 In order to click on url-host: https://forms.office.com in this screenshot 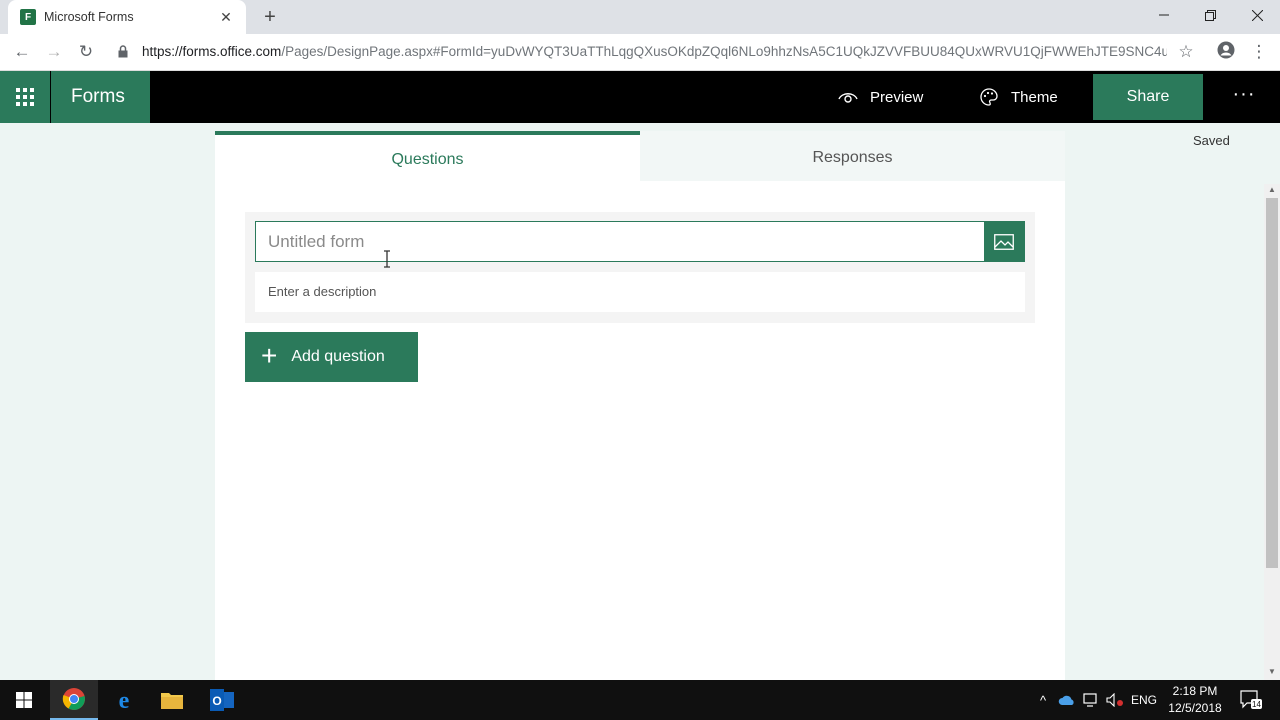, I will do `click(212, 51)`.